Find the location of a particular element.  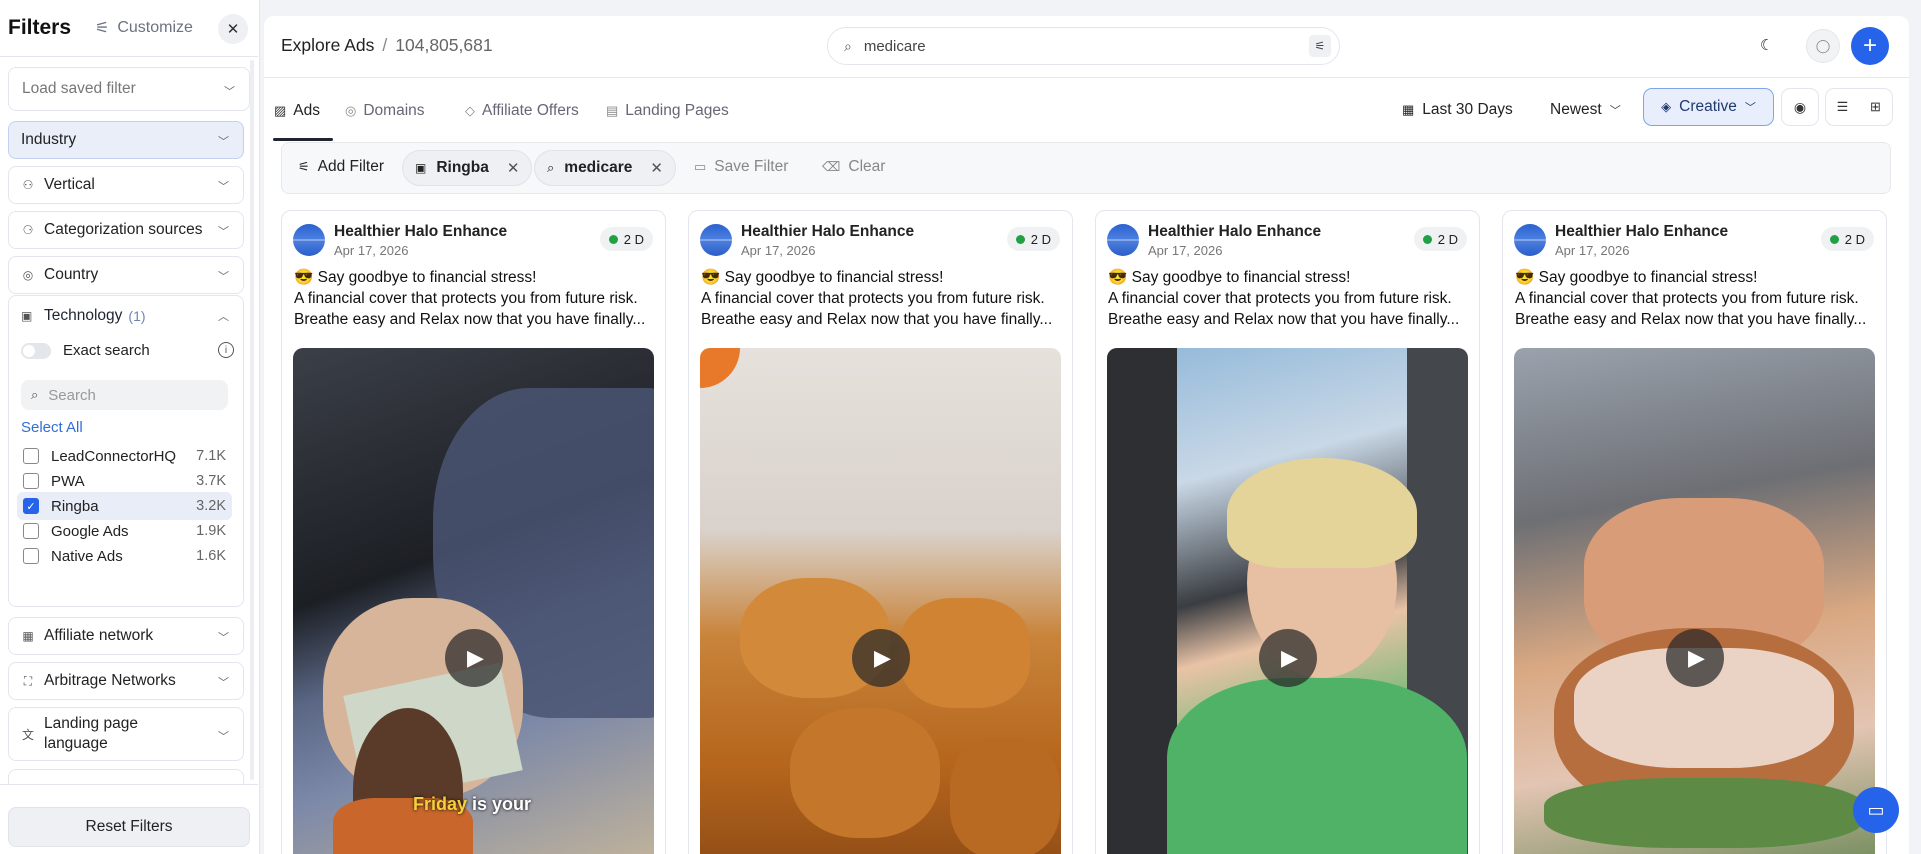

info-icon: i is located at coordinates (226, 350).